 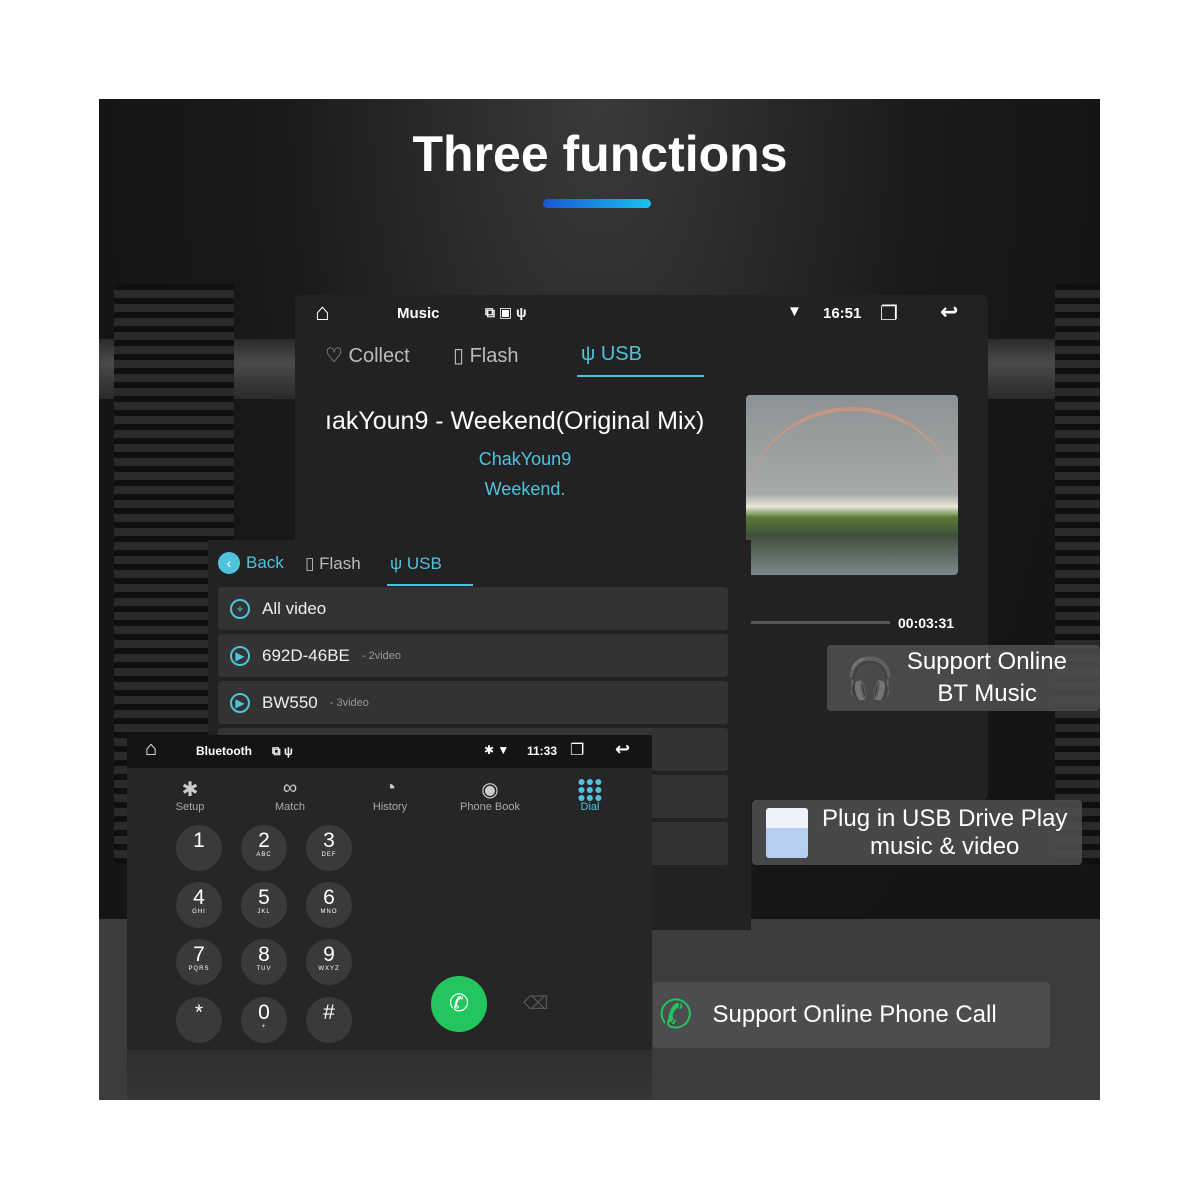 I want to click on headphones-bluetooth-icon: 🎧, so click(x=870, y=678).